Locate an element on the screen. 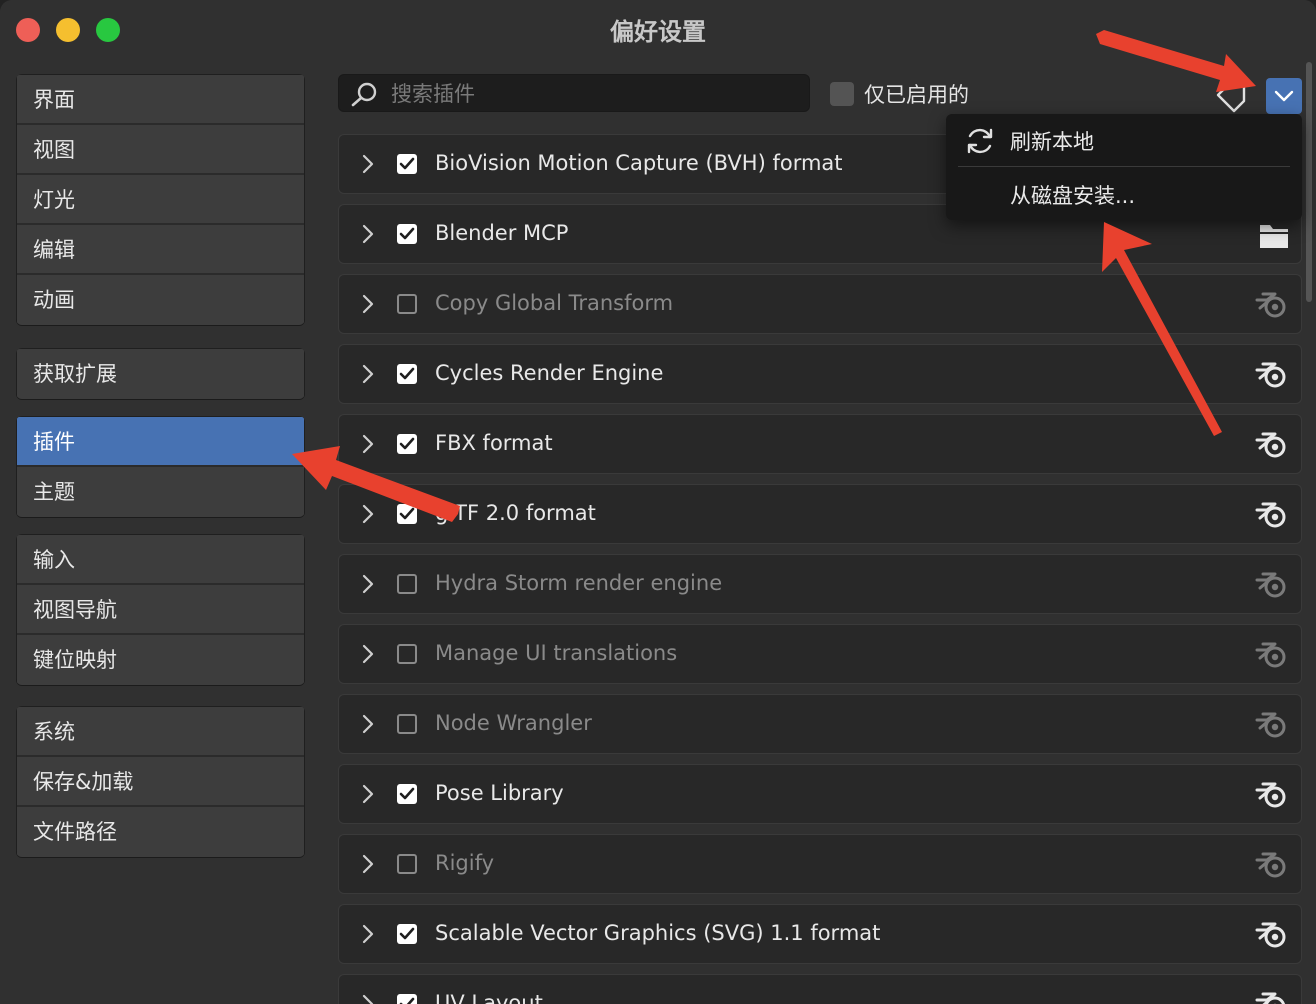  sidebar-item-viewport: 视图 is located at coordinates (160, 150).